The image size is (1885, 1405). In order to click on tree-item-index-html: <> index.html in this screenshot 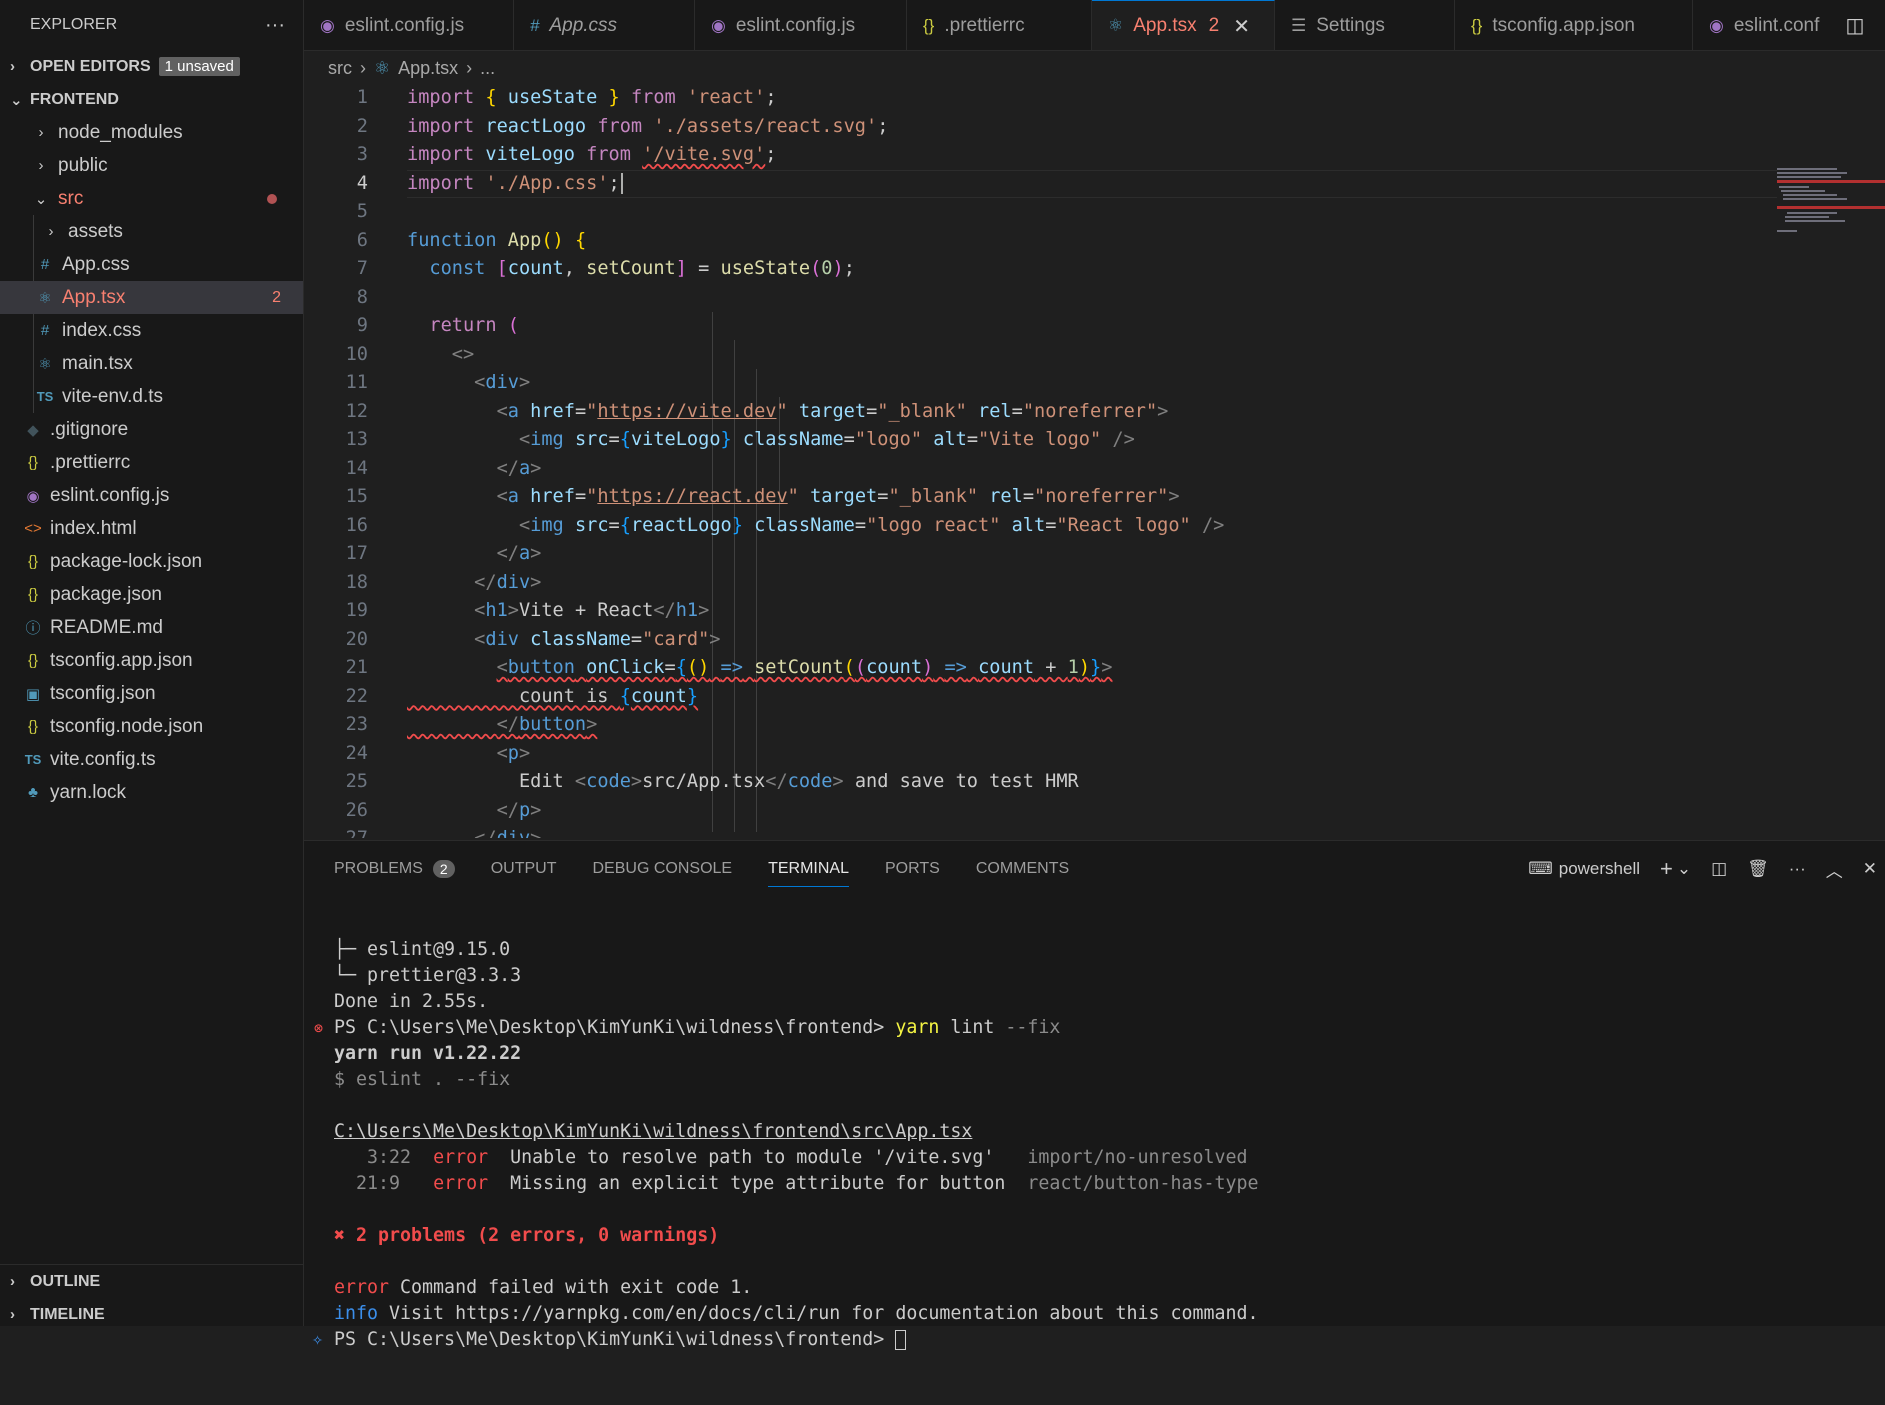, I will do `click(151, 528)`.